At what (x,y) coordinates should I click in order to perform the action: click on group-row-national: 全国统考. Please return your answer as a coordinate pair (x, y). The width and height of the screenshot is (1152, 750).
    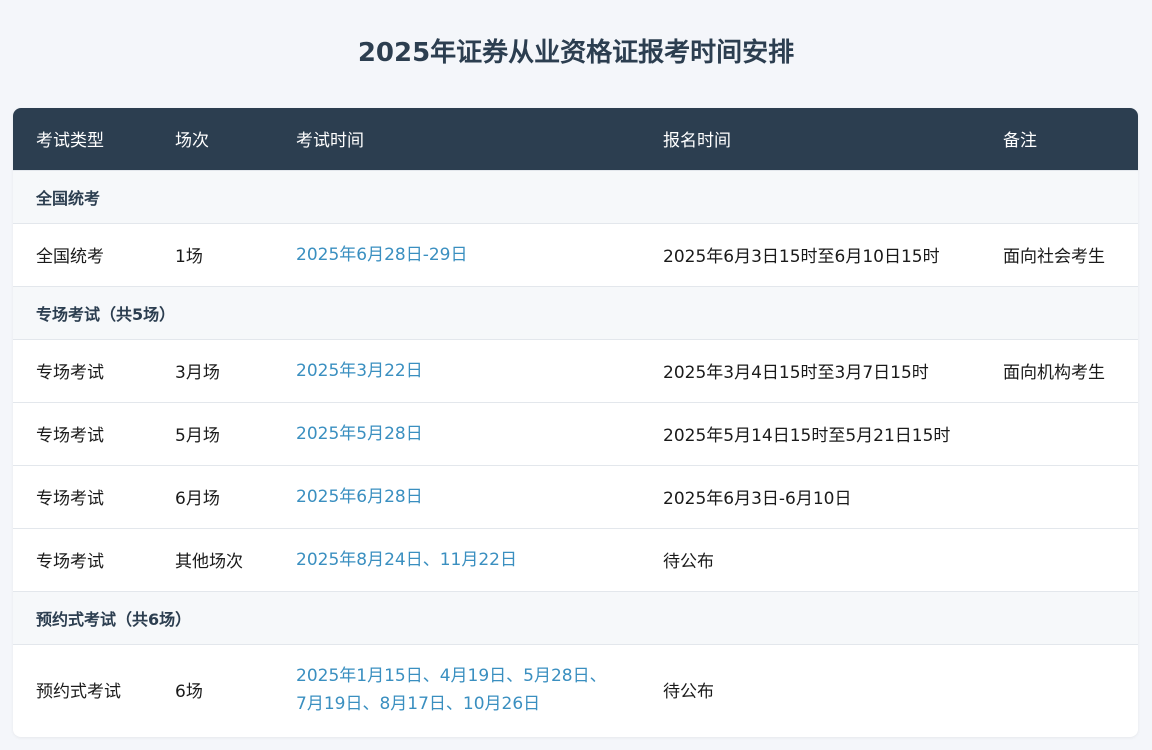
    Looking at the image, I should click on (575, 196).